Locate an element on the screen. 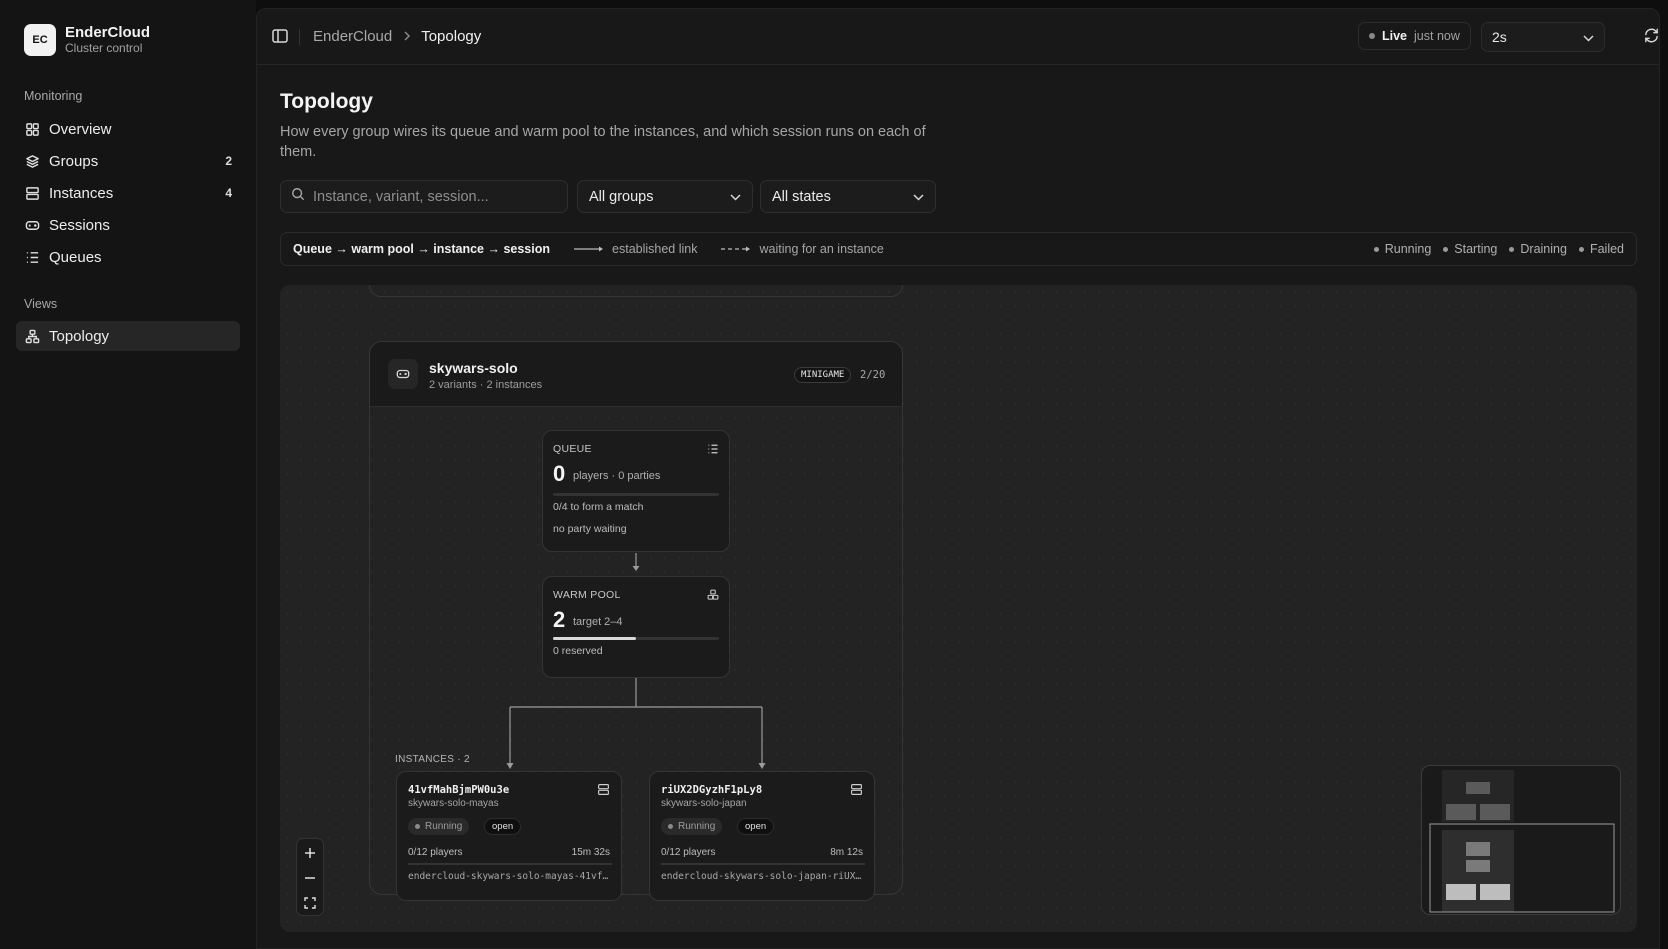 The width and height of the screenshot is (1668, 949). instances-label: INSTANCES · 2 is located at coordinates (432, 759).